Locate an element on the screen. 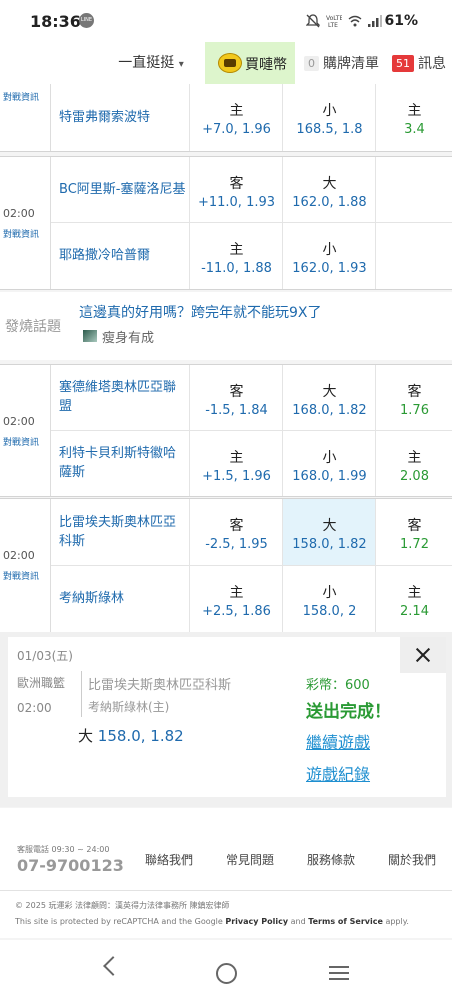 The image size is (452, 1000). footer-link-terms: 服務條款 is located at coordinates (347, 859).